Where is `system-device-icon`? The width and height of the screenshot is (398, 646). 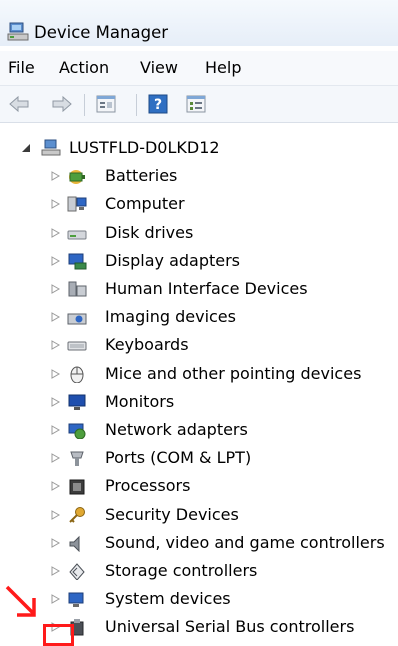 system-device-icon is located at coordinates (76, 600).